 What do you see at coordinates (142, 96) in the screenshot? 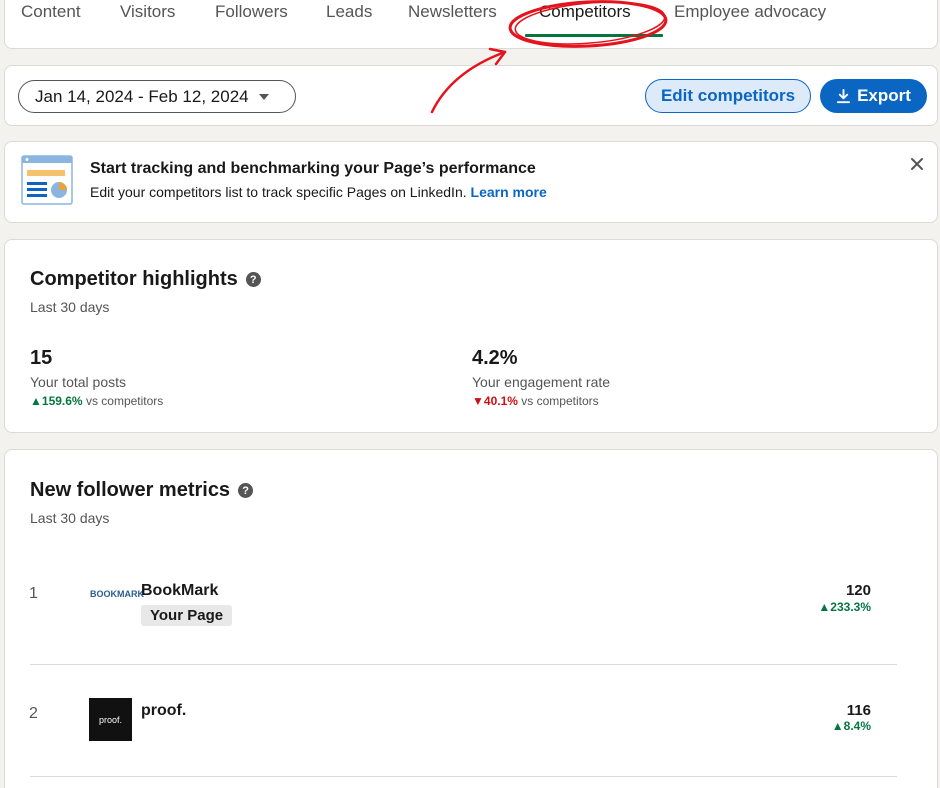
I see `date-range-label: Jan 14, 2024 - Feb 12, 2024` at bounding box center [142, 96].